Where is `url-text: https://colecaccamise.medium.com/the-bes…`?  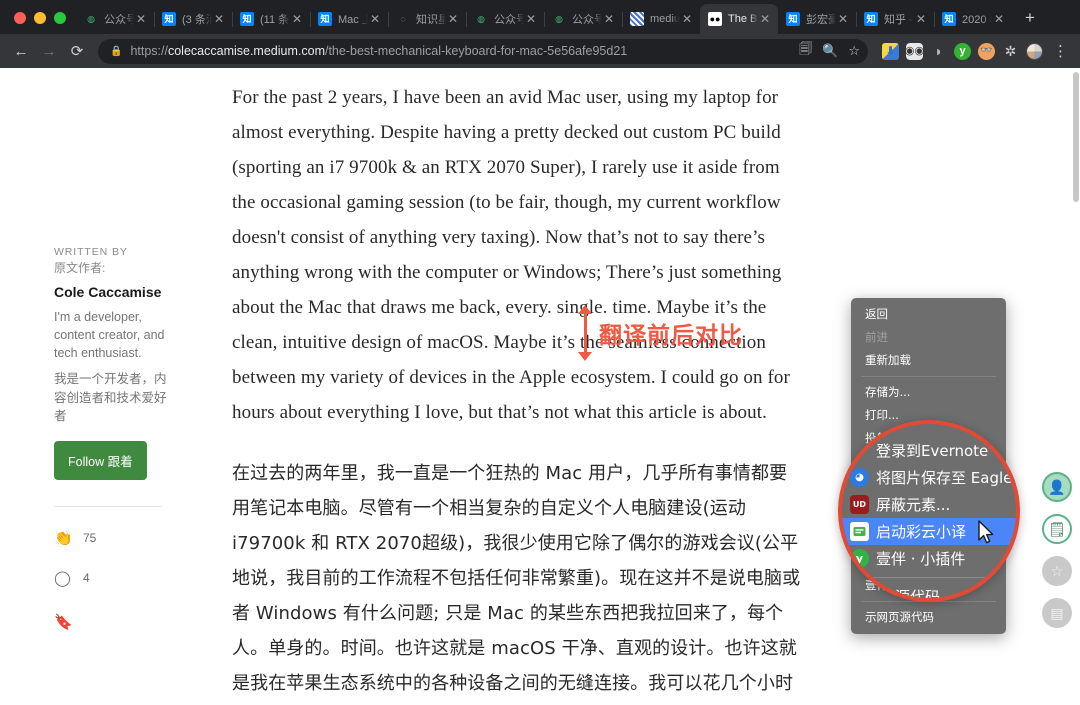
url-text: https://colecaccamise.medium.com/the-bes… is located at coordinates (378, 51).